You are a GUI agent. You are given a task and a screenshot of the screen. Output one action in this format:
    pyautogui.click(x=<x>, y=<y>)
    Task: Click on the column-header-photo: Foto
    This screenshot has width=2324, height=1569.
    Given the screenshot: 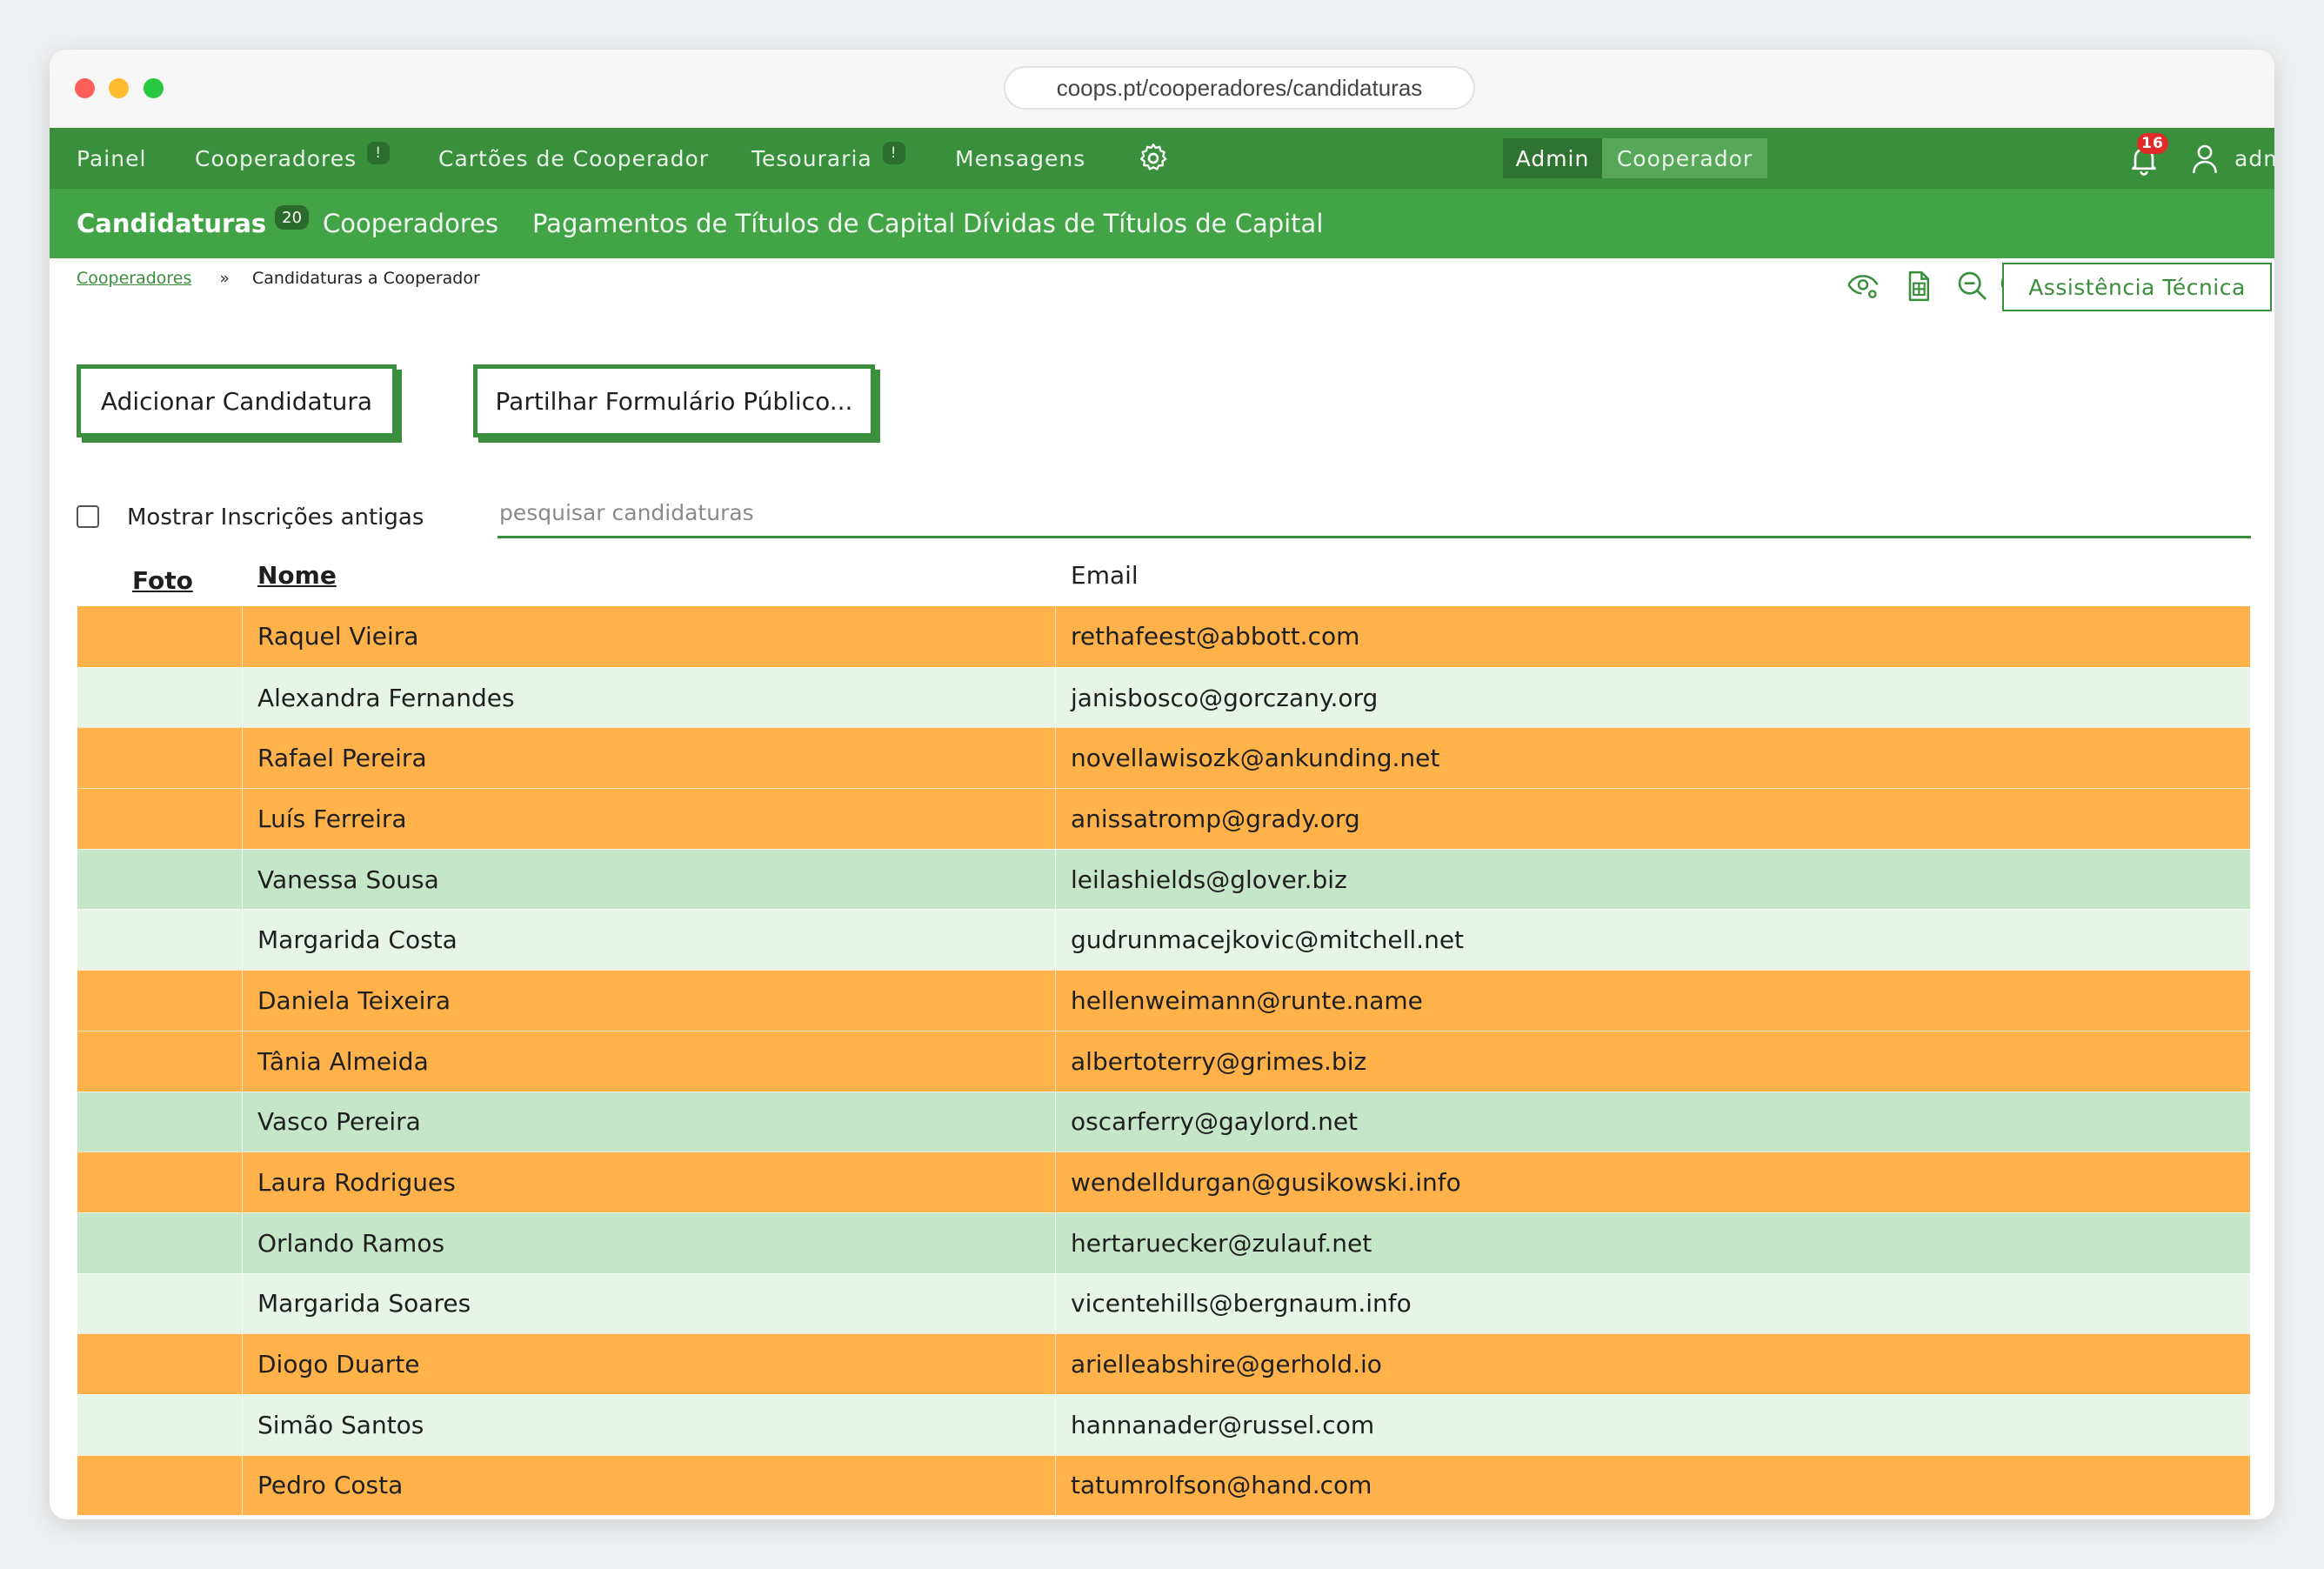 What is the action you would take?
    pyautogui.click(x=162, y=580)
    